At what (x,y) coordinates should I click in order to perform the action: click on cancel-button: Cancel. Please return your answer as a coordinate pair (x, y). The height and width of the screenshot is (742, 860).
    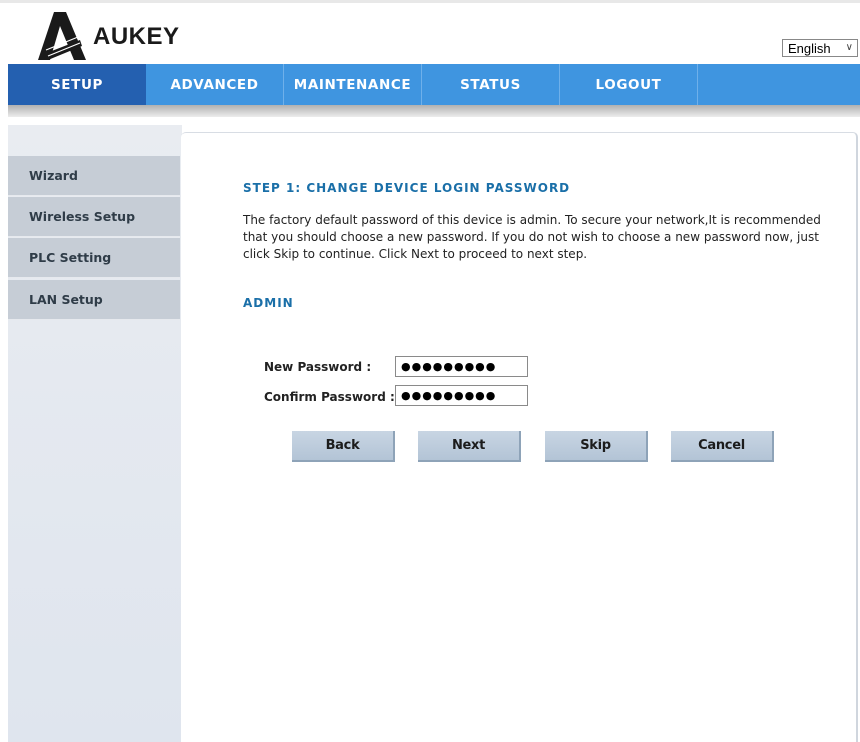
    Looking at the image, I should click on (722, 446).